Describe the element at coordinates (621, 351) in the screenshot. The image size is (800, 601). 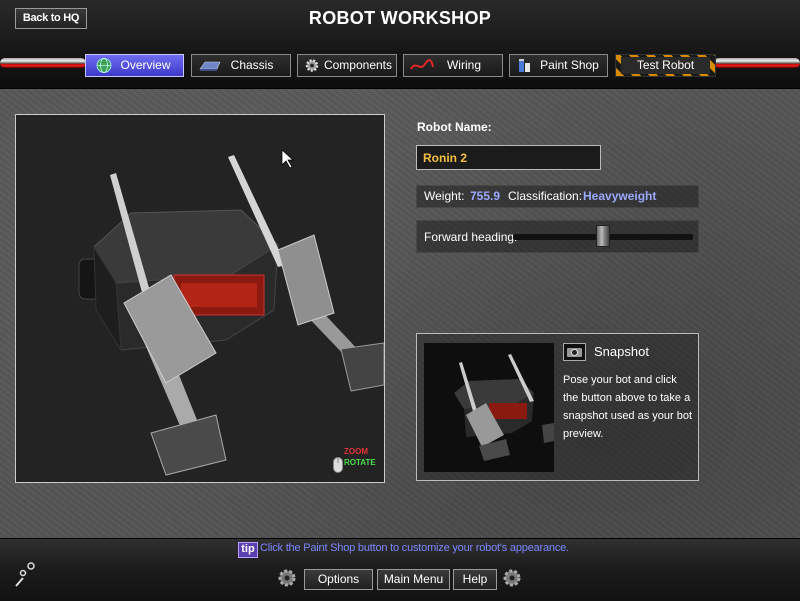
I see `snapshot-title: Snapshot` at that location.